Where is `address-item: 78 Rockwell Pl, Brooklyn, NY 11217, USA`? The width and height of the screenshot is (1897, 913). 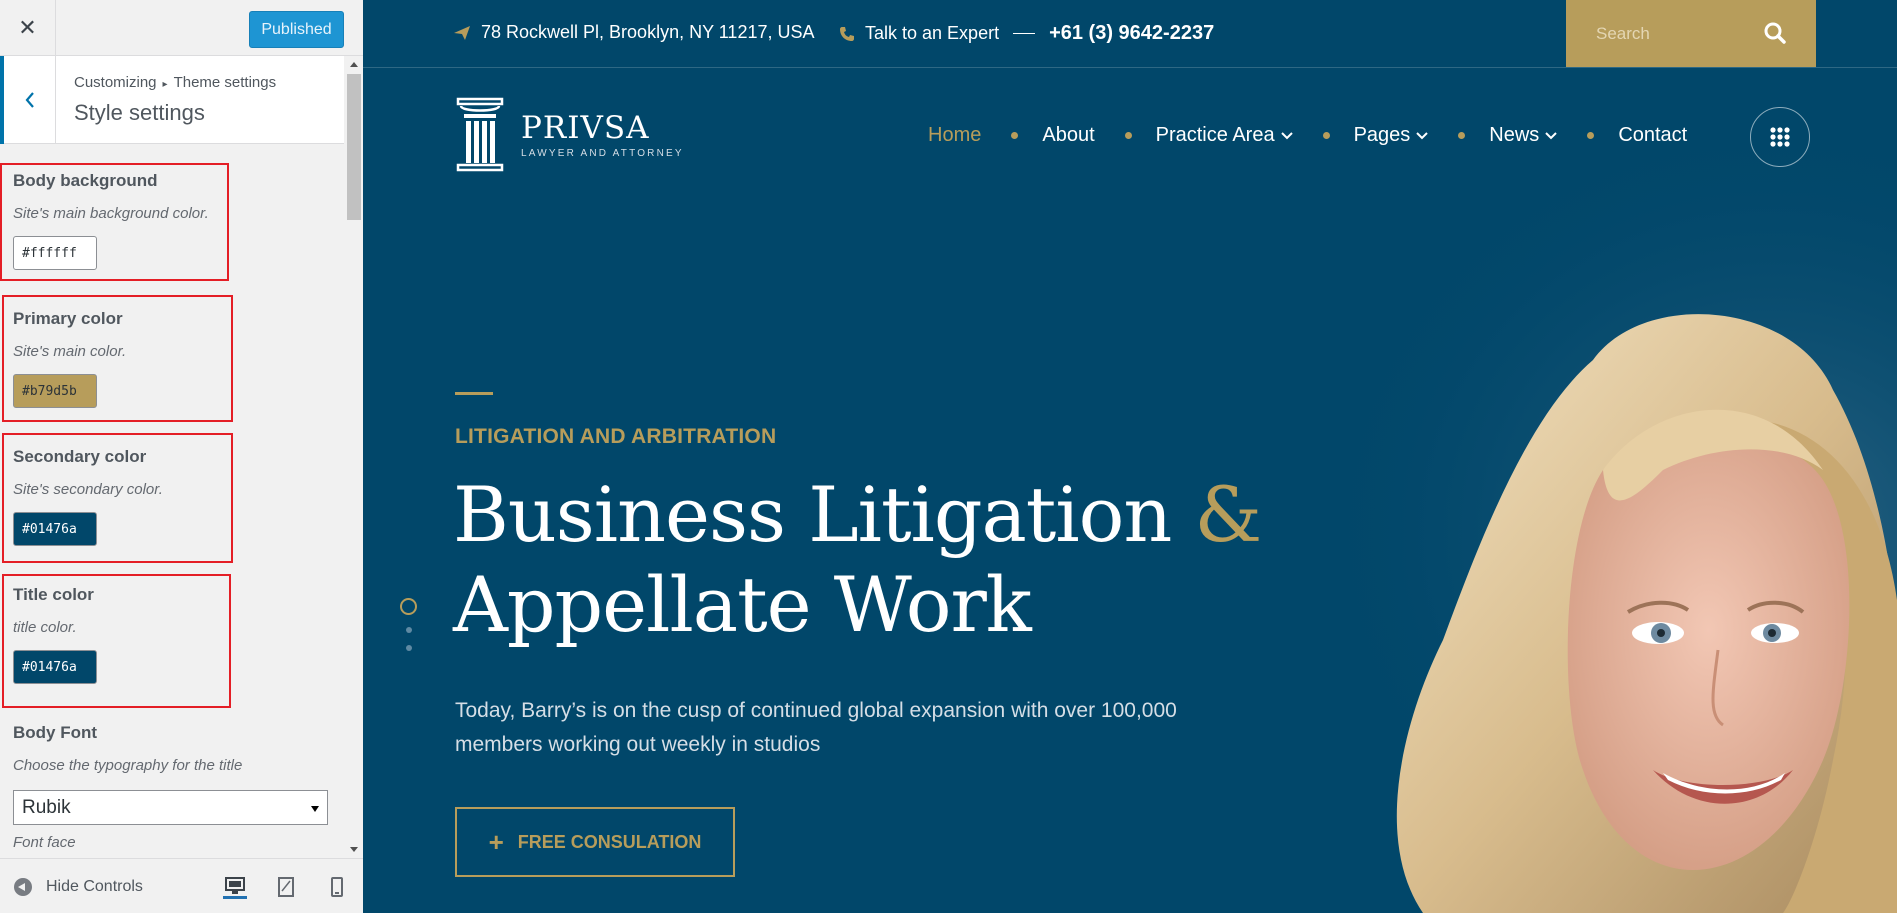
address-item: 78 Rockwell Pl, Brooklyn, NY 11217, USA is located at coordinates (634, 32).